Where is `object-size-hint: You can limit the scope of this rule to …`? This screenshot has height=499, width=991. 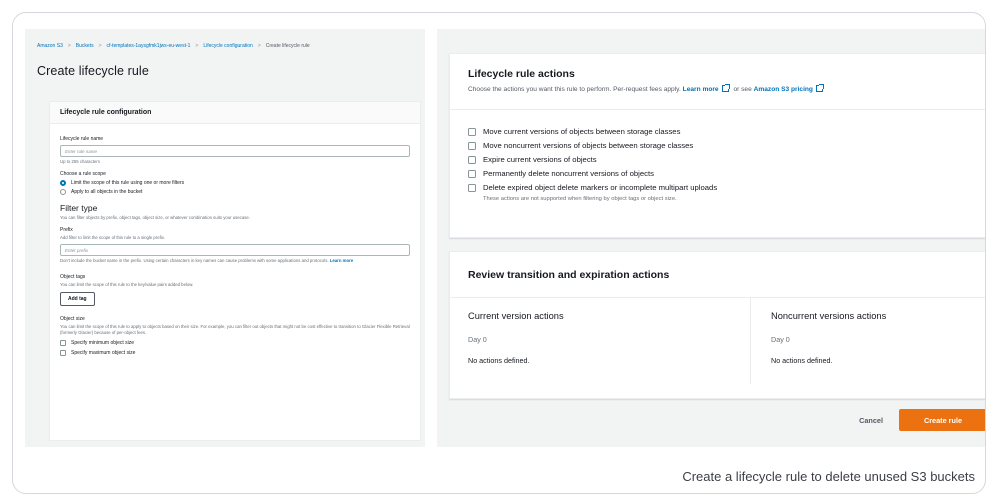
object-size-hint: You can limit the scope of this rule to … is located at coordinates (235, 329).